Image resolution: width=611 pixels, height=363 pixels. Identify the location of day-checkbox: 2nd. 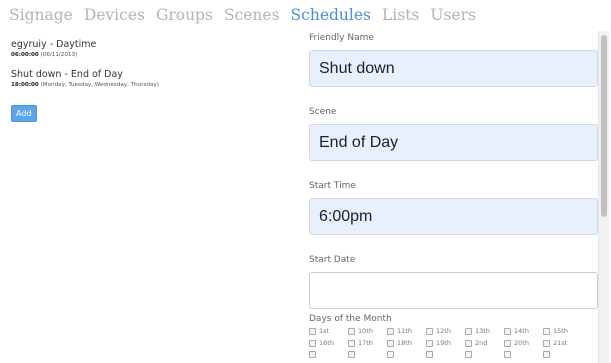
(484, 343).